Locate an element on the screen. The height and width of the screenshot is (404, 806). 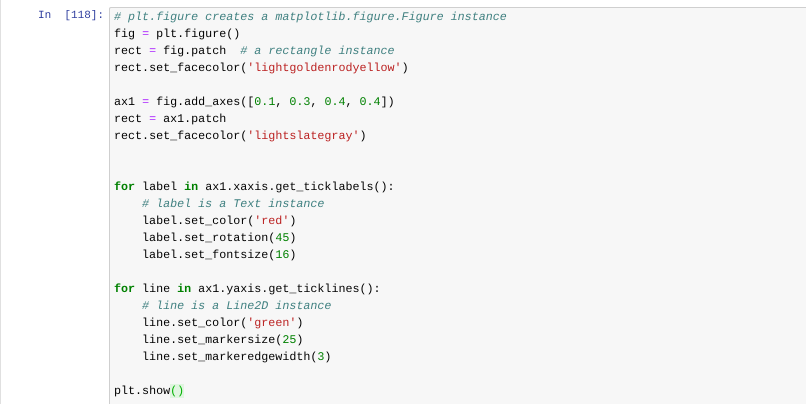
code-line: label.set_rotation(45) is located at coordinates (219, 238).